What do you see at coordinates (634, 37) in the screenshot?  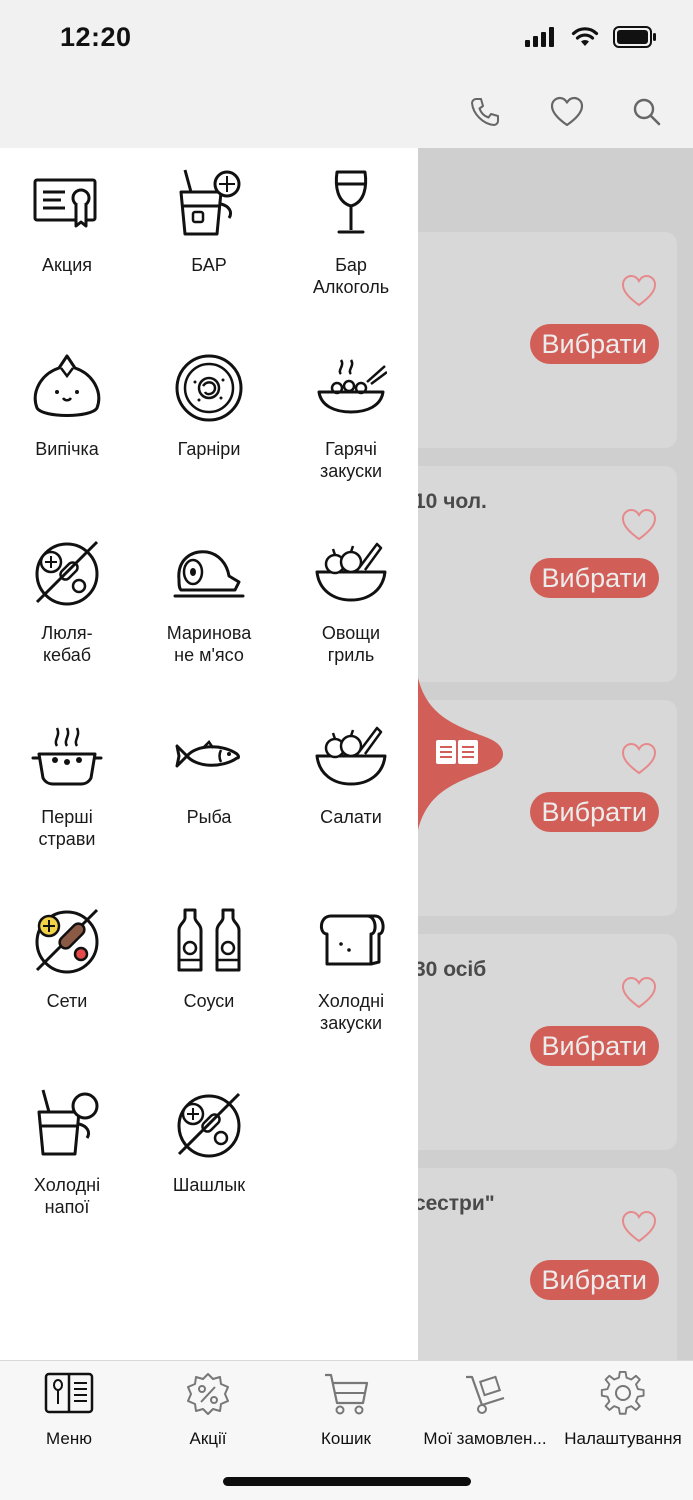 I see `battery-icon` at bounding box center [634, 37].